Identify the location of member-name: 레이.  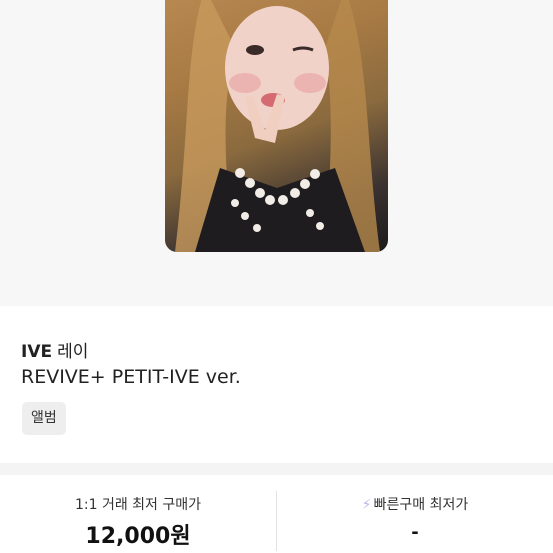
(73, 352).